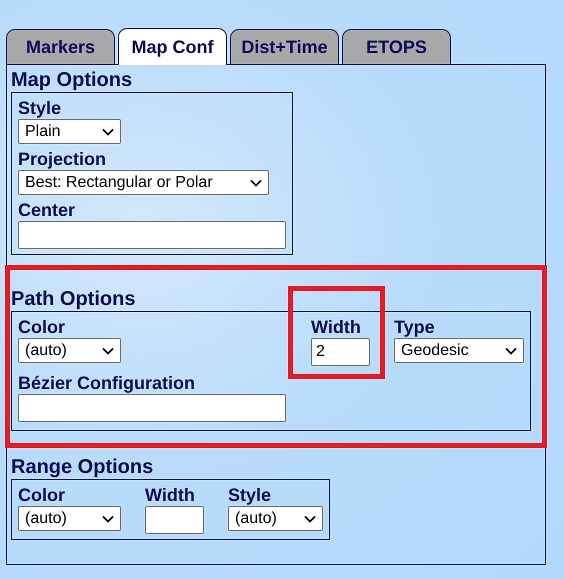  What do you see at coordinates (414, 327) in the screenshot?
I see `field-label: Type` at bounding box center [414, 327].